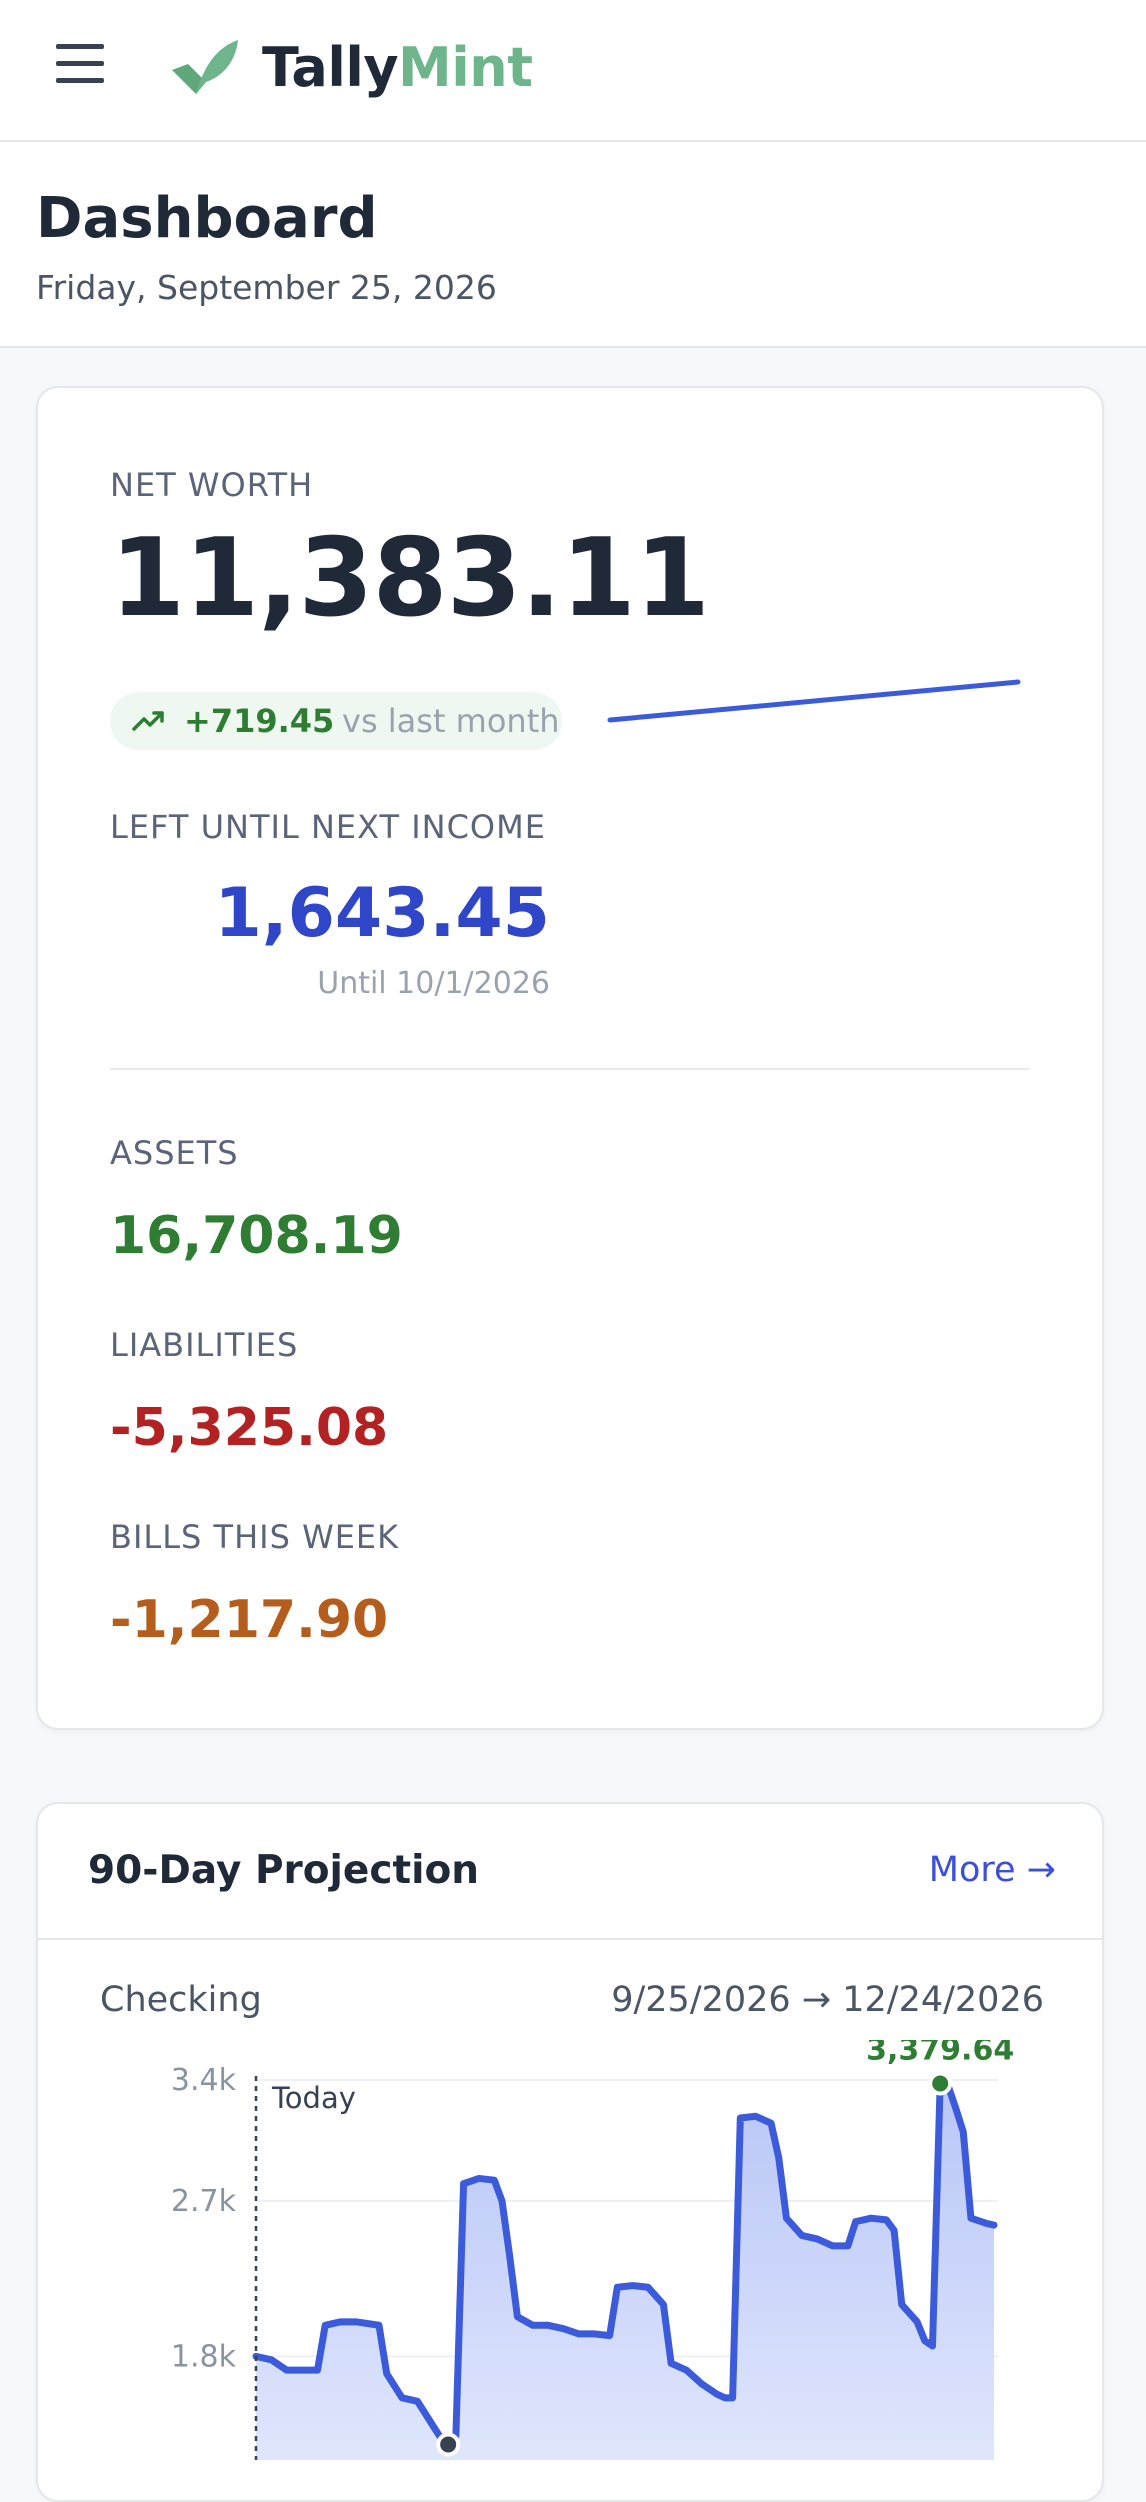 Image resolution: width=1146 pixels, height=2502 pixels. Describe the element at coordinates (204, 2080) in the screenshot. I see `y-tick-label: 3.4k` at that location.